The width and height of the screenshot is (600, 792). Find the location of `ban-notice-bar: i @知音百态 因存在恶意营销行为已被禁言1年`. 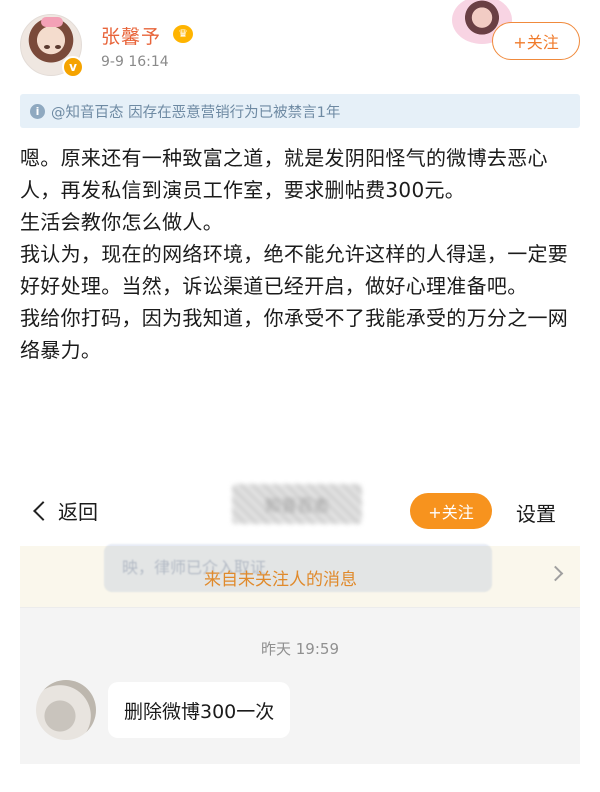

ban-notice-bar: i @知音百态 因存在恶意营销行为已被禁言1年 is located at coordinates (300, 111).